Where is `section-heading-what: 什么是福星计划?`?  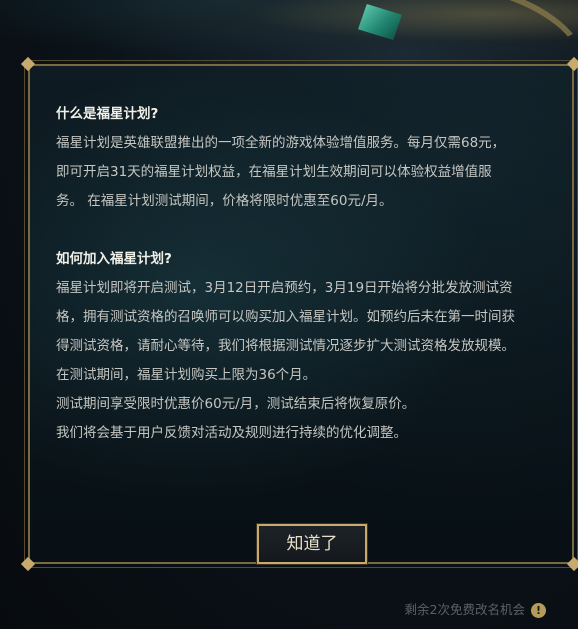 section-heading-what: 什么是福星计划? is located at coordinates (107, 114).